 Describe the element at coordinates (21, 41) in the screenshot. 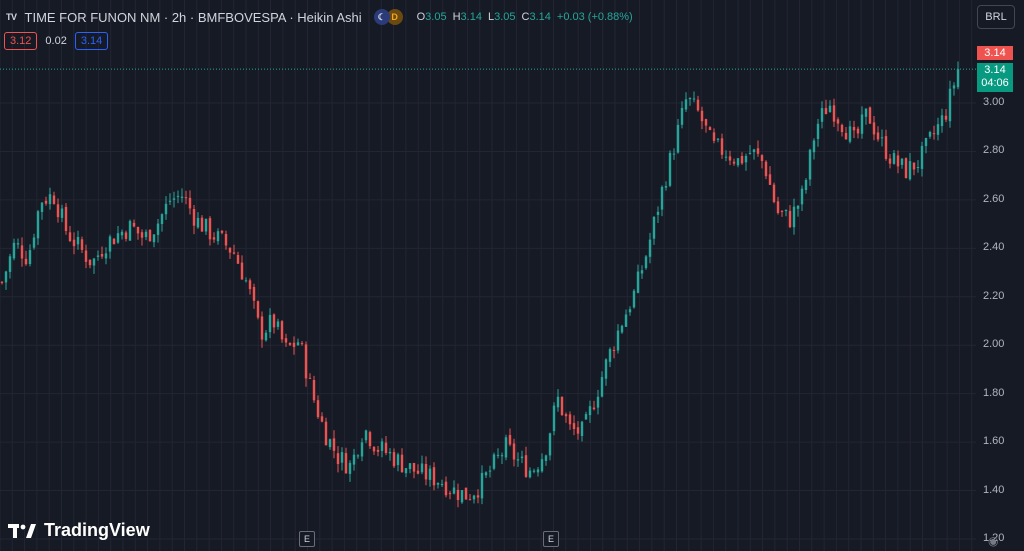

I see `bid-price-button: 3.12` at that location.